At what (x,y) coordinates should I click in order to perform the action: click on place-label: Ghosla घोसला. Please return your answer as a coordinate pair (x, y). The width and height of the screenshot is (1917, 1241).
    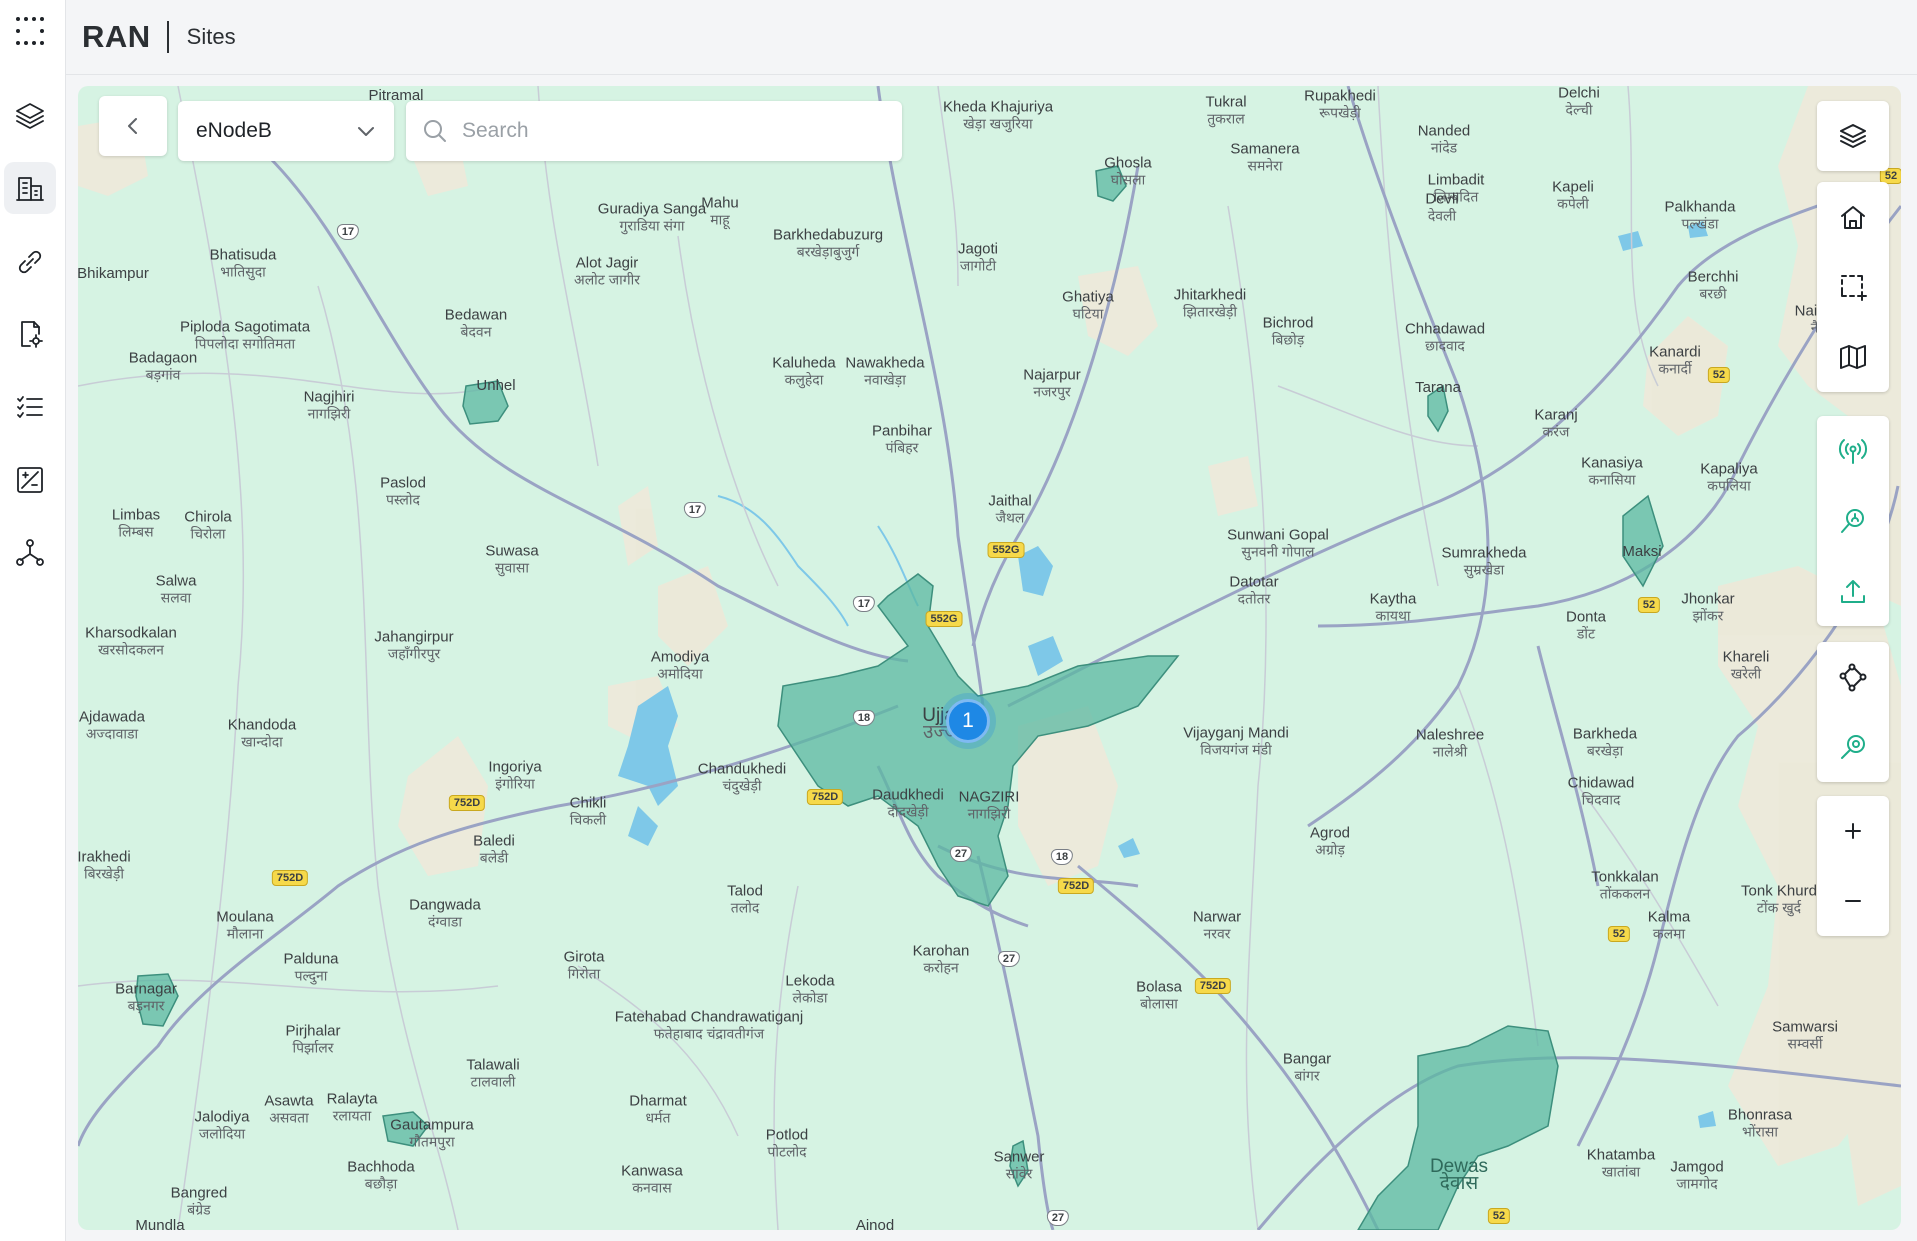
    Looking at the image, I should click on (1128, 171).